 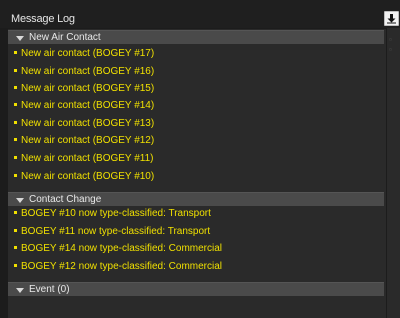 I want to click on list-item: New air contact (BOGEY #14), so click(x=84, y=106).